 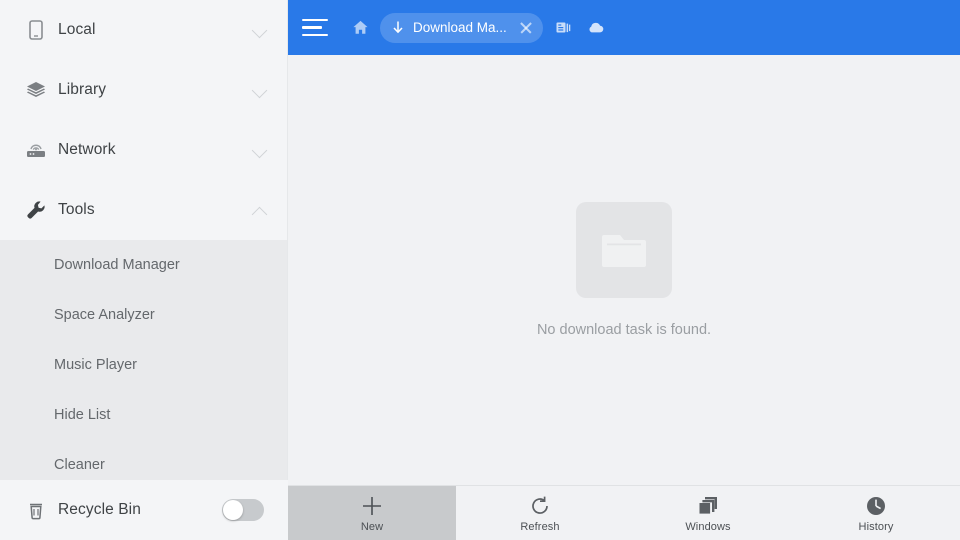 I want to click on layers-icon, so click(x=36, y=90).